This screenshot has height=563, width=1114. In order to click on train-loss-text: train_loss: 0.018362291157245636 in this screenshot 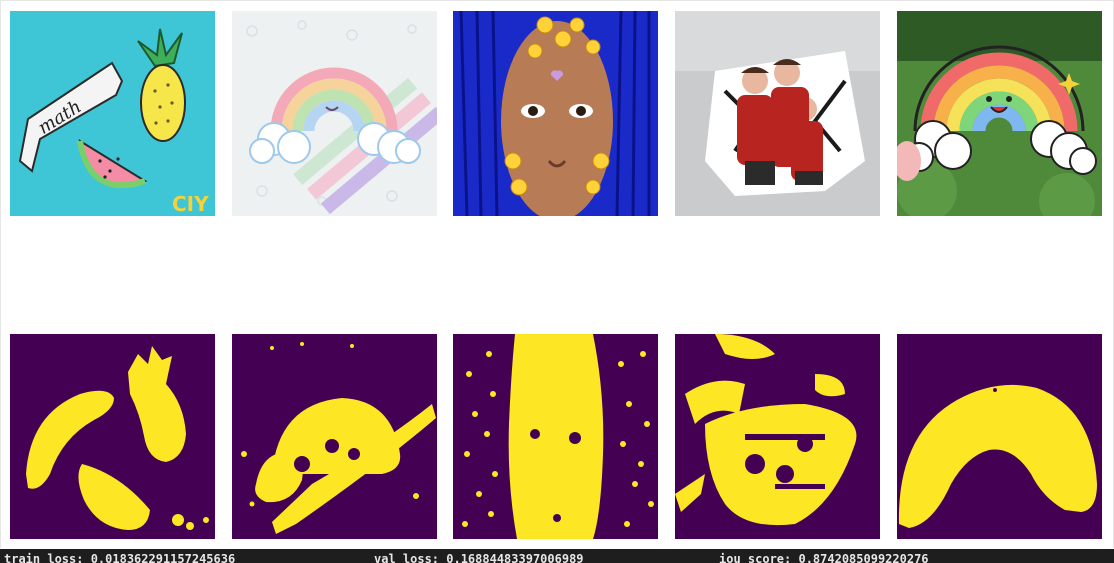, I will do `click(120, 557)`.